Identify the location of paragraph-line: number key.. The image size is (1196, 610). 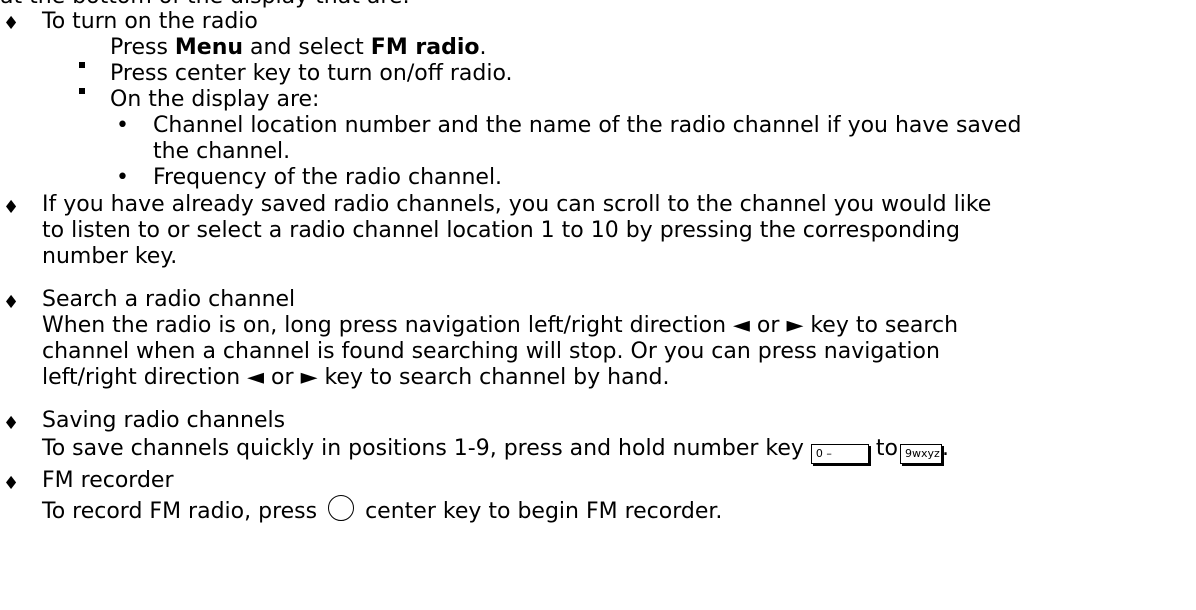
(110, 256).